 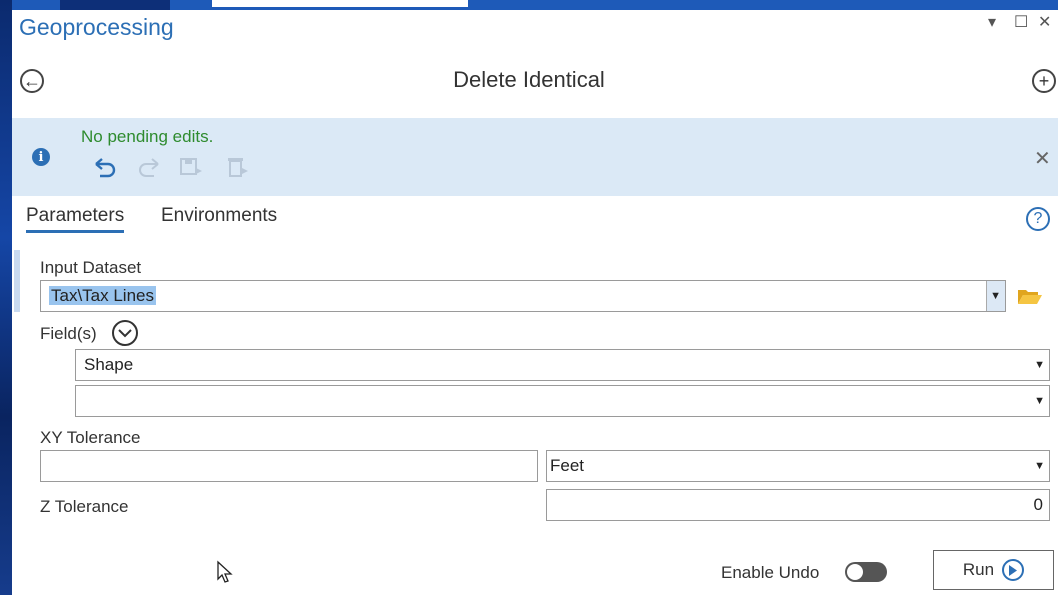 What do you see at coordinates (798, 505) in the screenshot?
I see `z-tolerance-input: 0` at bounding box center [798, 505].